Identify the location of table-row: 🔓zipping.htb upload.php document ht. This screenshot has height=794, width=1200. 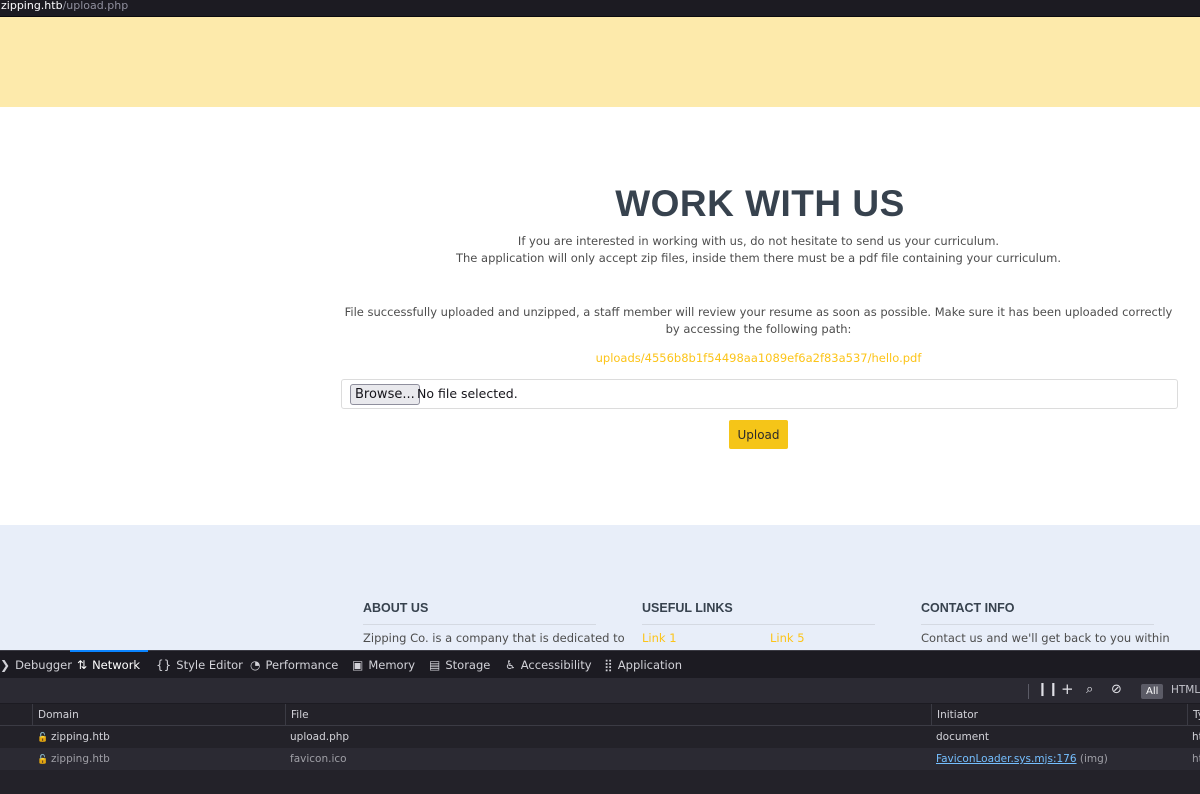
(600, 737).